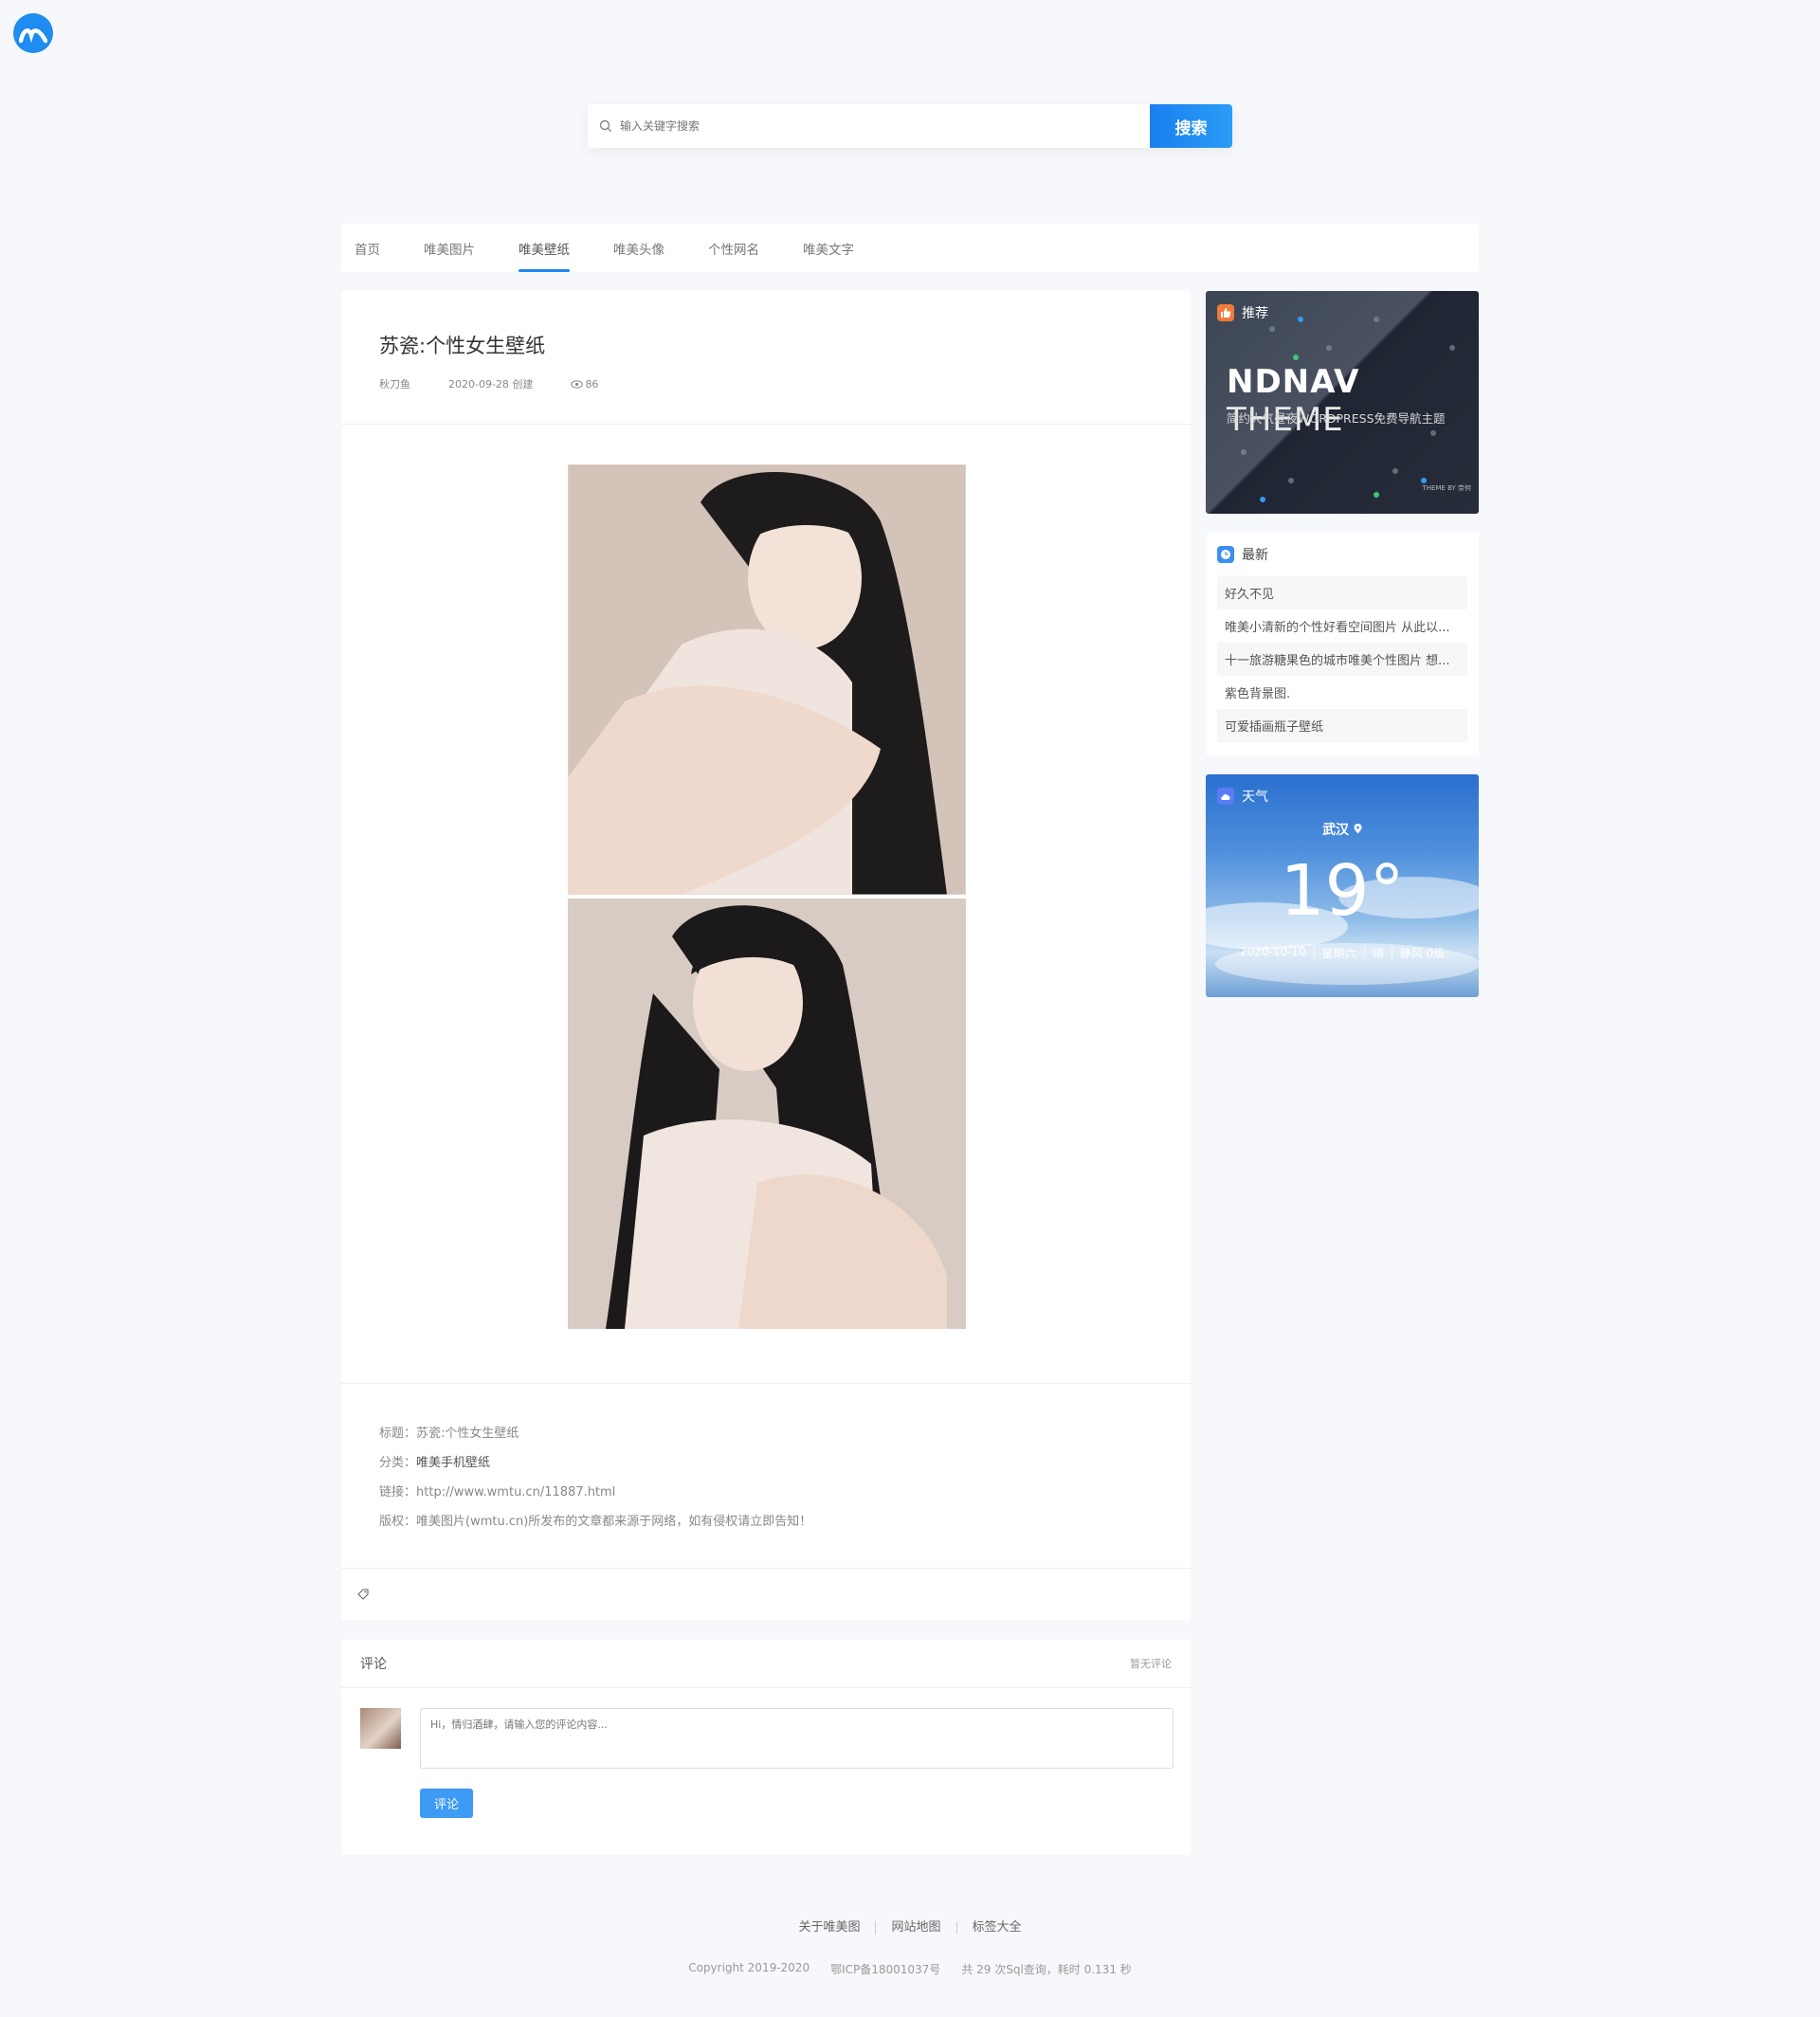 The width and height of the screenshot is (1820, 2017). I want to click on tag-icon, so click(363, 1595).